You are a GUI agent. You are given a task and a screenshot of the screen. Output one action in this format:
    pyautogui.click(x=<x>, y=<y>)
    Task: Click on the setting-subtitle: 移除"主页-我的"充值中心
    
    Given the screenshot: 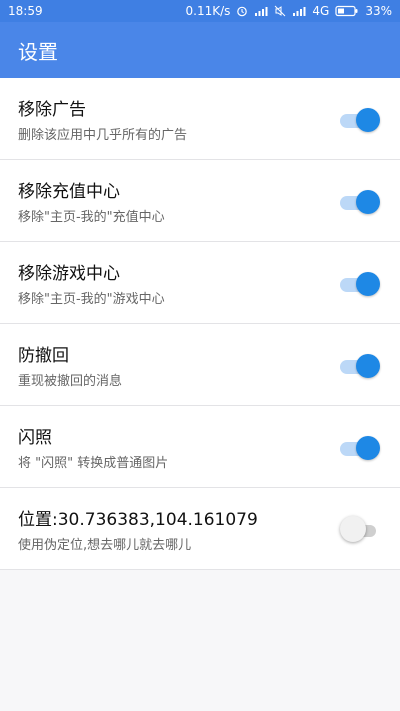 What is the action you would take?
    pyautogui.click(x=91, y=217)
    